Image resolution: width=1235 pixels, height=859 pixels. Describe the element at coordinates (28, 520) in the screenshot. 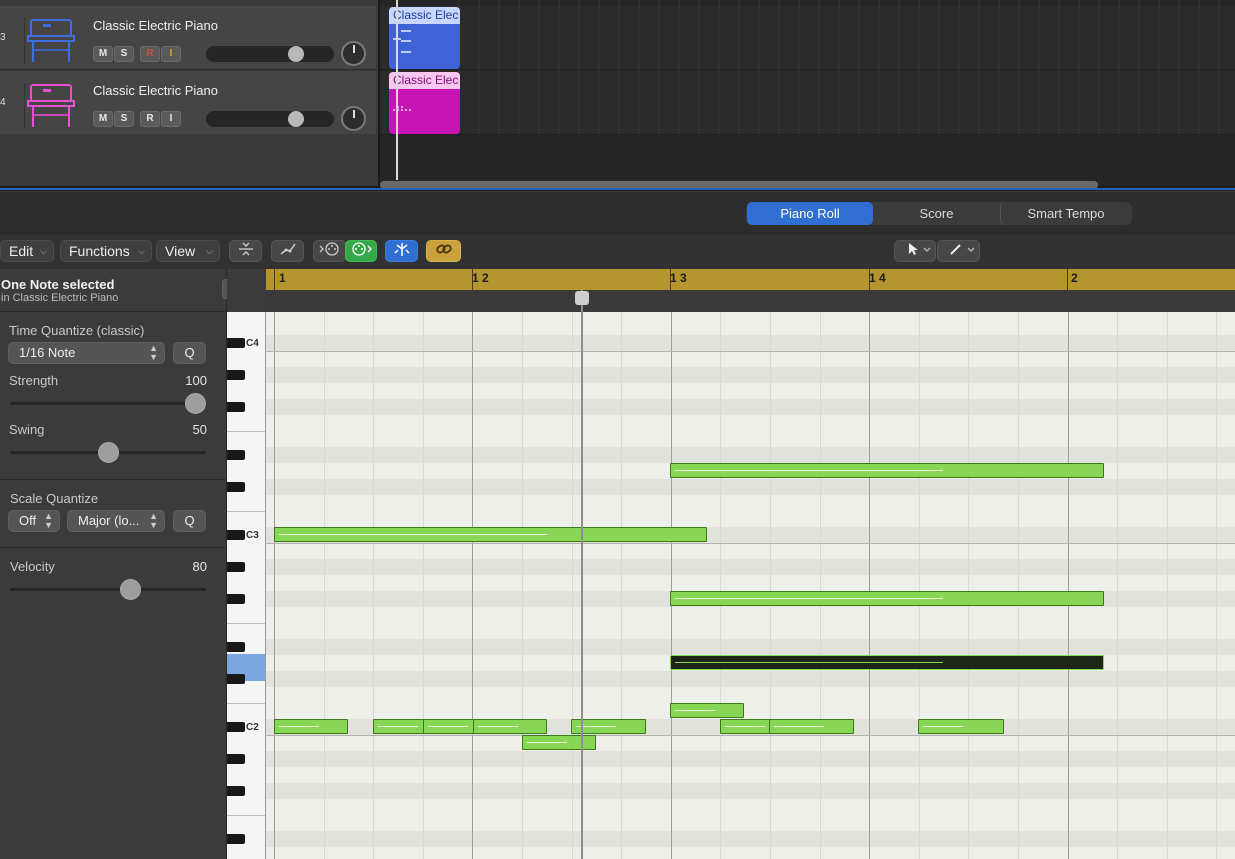

I see `scale-quantize-off-value: Off` at that location.